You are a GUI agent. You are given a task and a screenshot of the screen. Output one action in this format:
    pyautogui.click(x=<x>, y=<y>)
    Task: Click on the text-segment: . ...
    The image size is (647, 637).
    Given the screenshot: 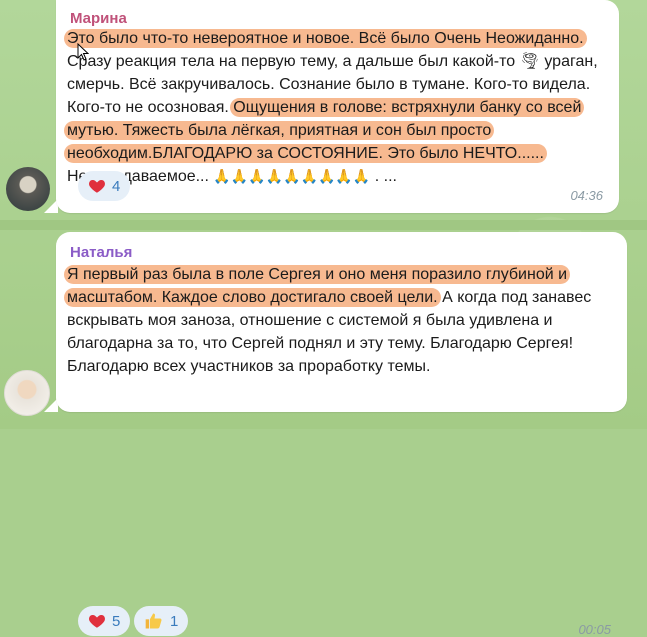 What is the action you would take?
    pyautogui.click(x=383, y=176)
    